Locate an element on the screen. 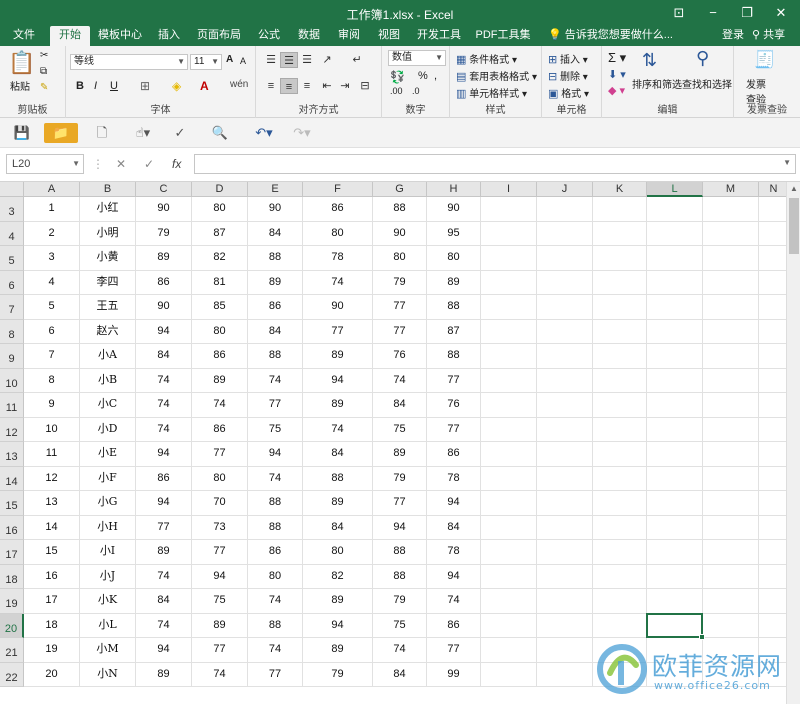  cell-a8: 6 is located at coordinates (52, 331).